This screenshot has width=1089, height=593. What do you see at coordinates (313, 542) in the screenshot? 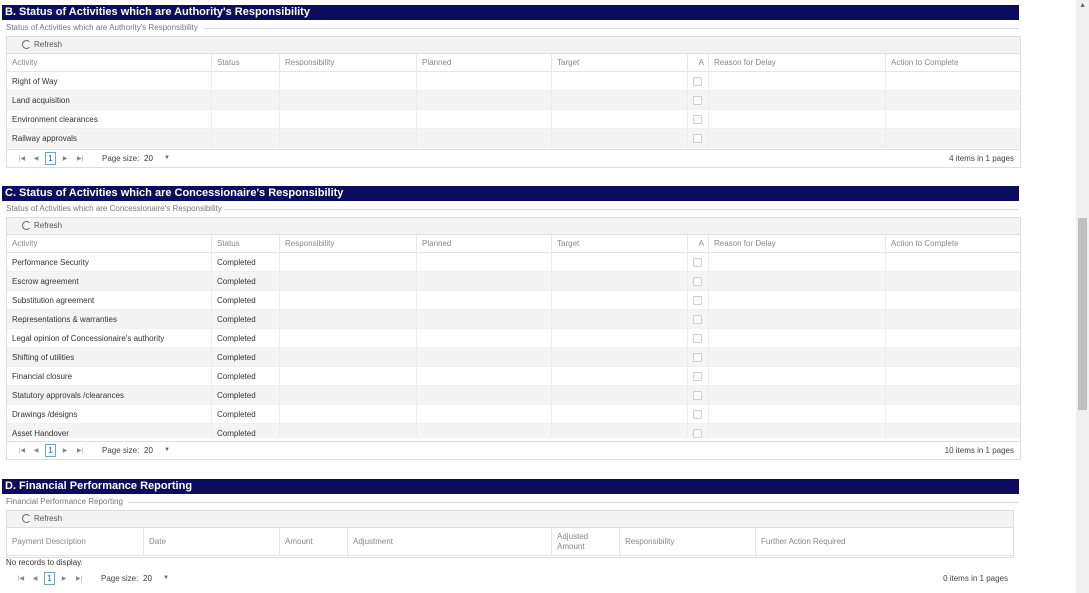
I see `col-amount: Amount` at bounding box center [313, 542].